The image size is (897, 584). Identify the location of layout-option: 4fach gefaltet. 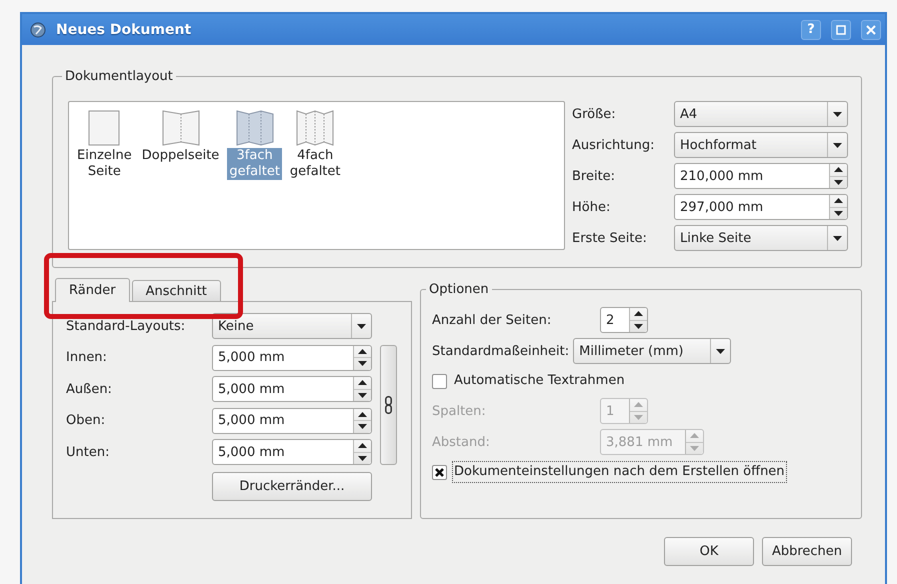
(315, 164).